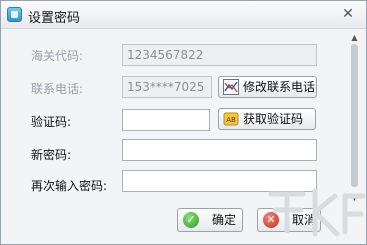 The height and width of the screenshot is (245, 367). Describe the element at coordinates (57, 56) in the screenshot. I see `customs-code-label: 海关代码:` at that location.